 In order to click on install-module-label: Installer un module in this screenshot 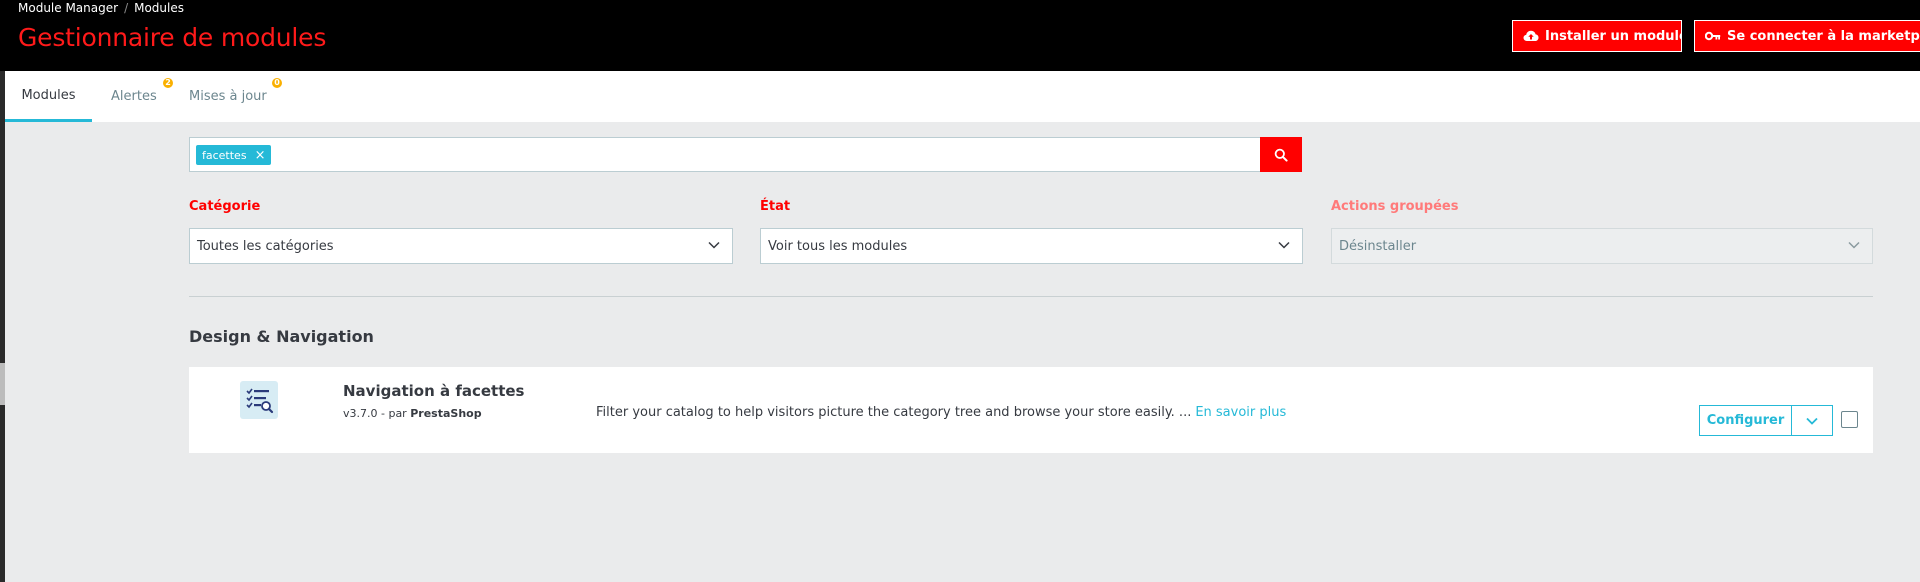, I will do `click(1613, 36)`.